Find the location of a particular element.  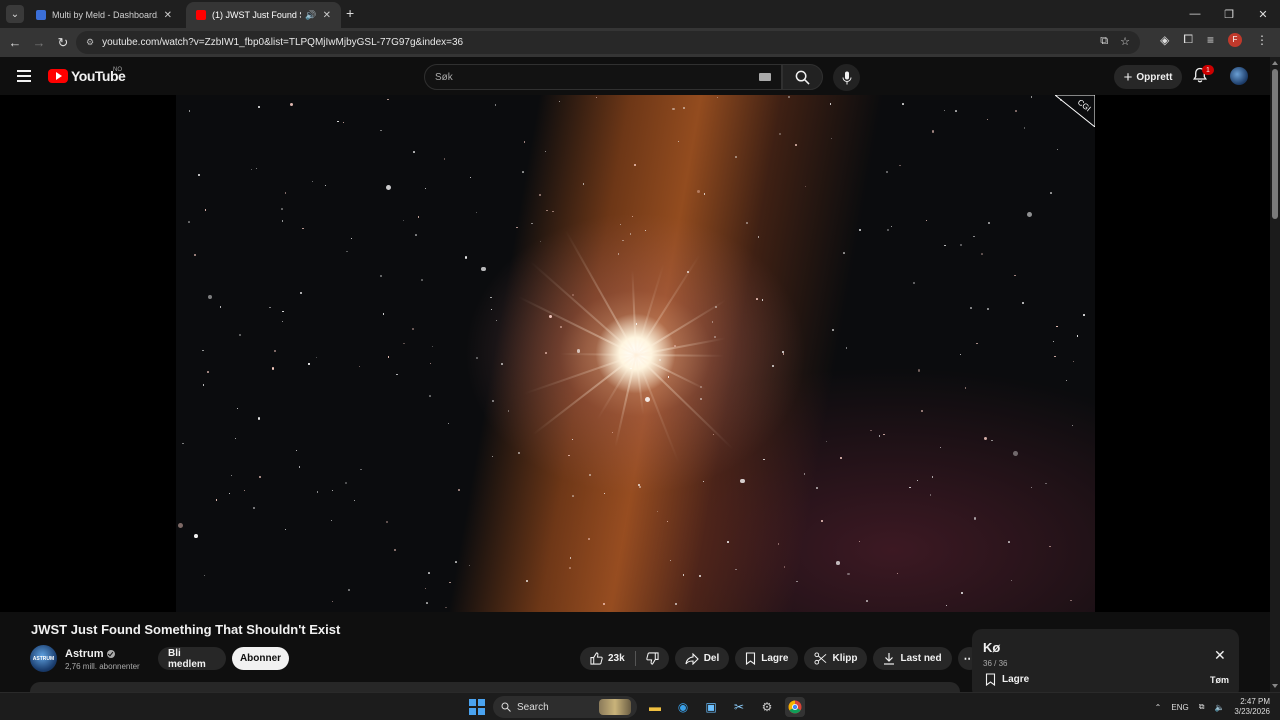

voice-search-button is located at coordinates (846, 77).